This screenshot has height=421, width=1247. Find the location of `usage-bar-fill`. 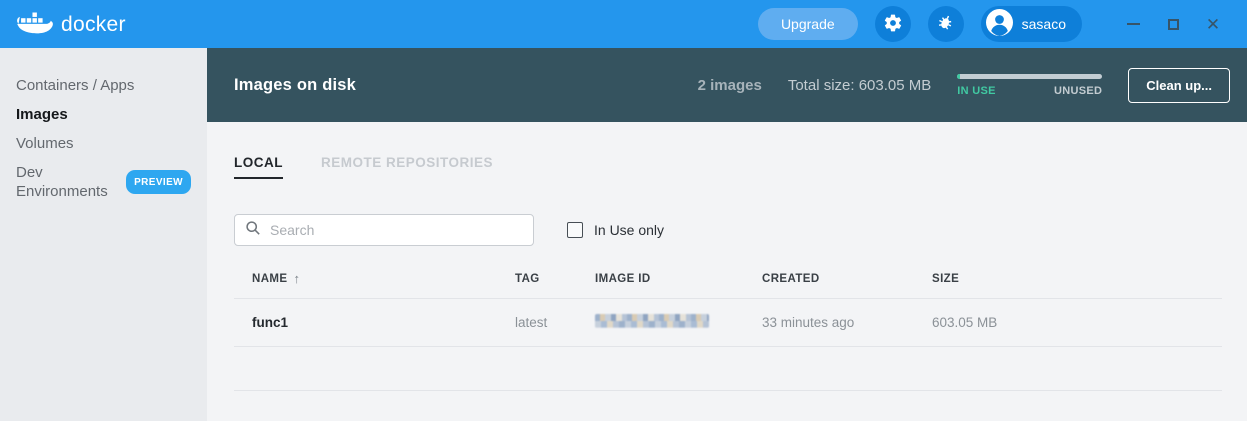

usage-bar-fill is located at coordinates (959, 76).